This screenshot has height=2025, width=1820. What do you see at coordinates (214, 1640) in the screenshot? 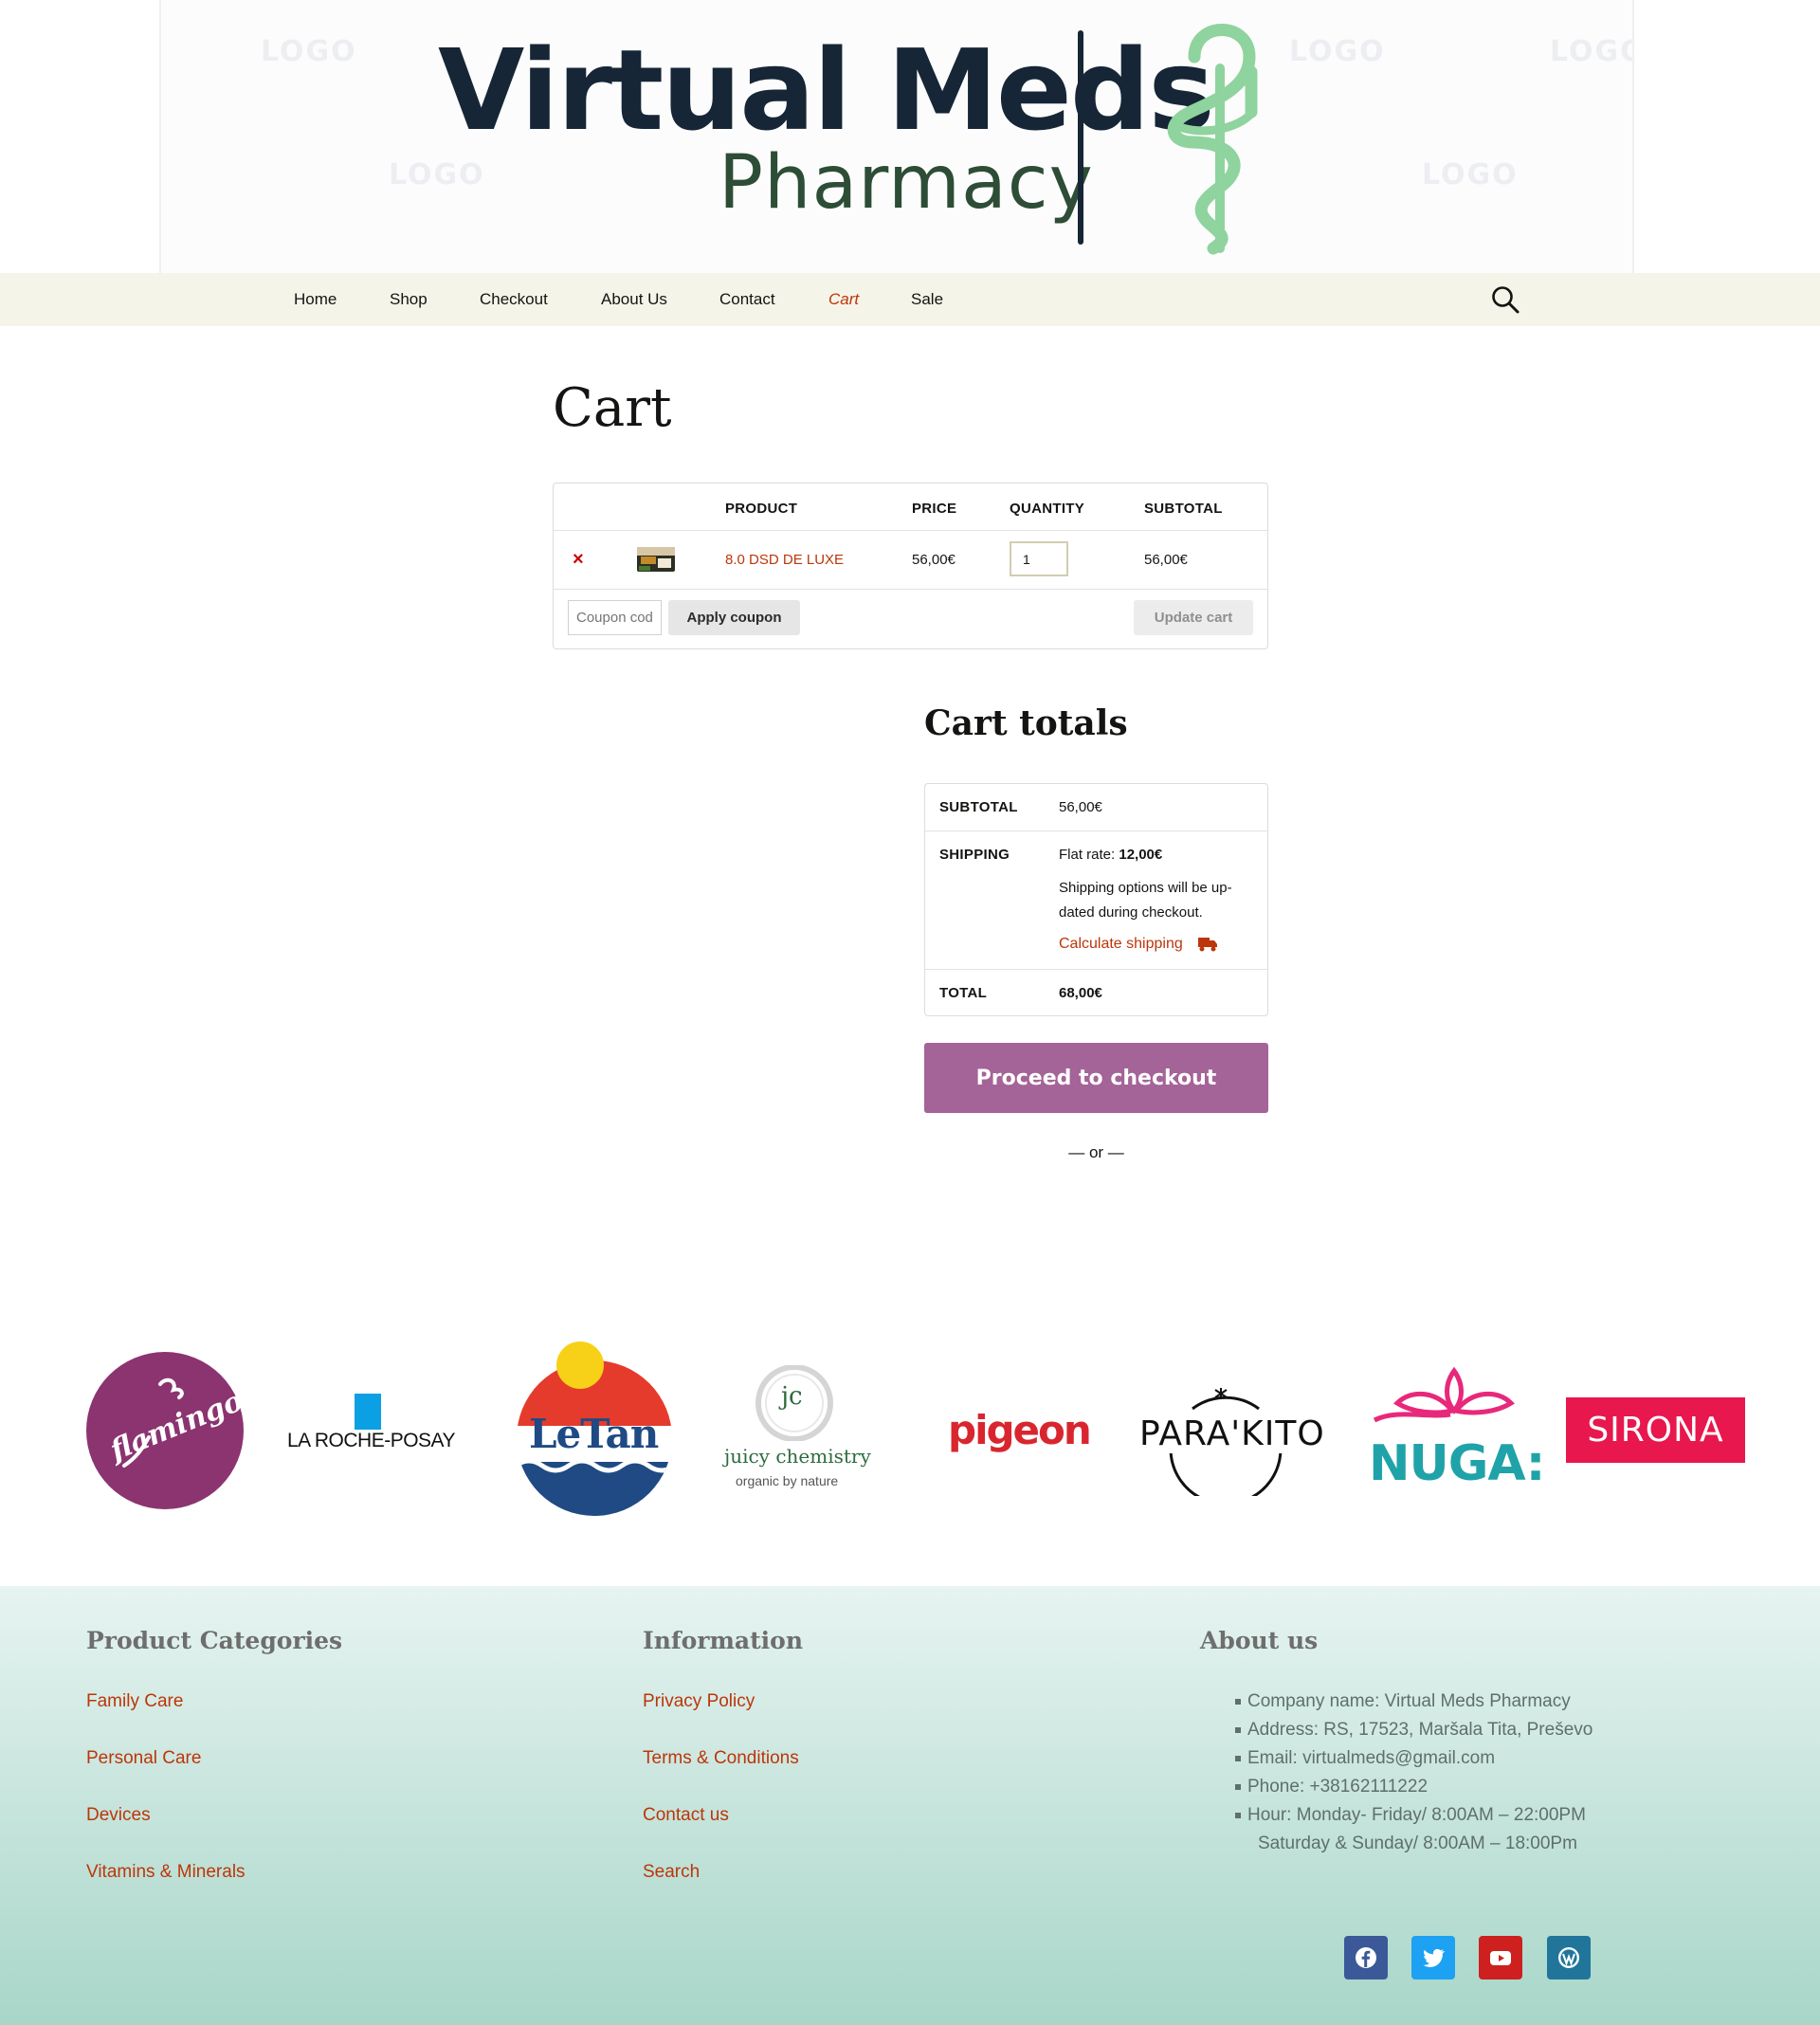
I see `footer-categories-title: Product Categories` at bounding box center [214, 1640].